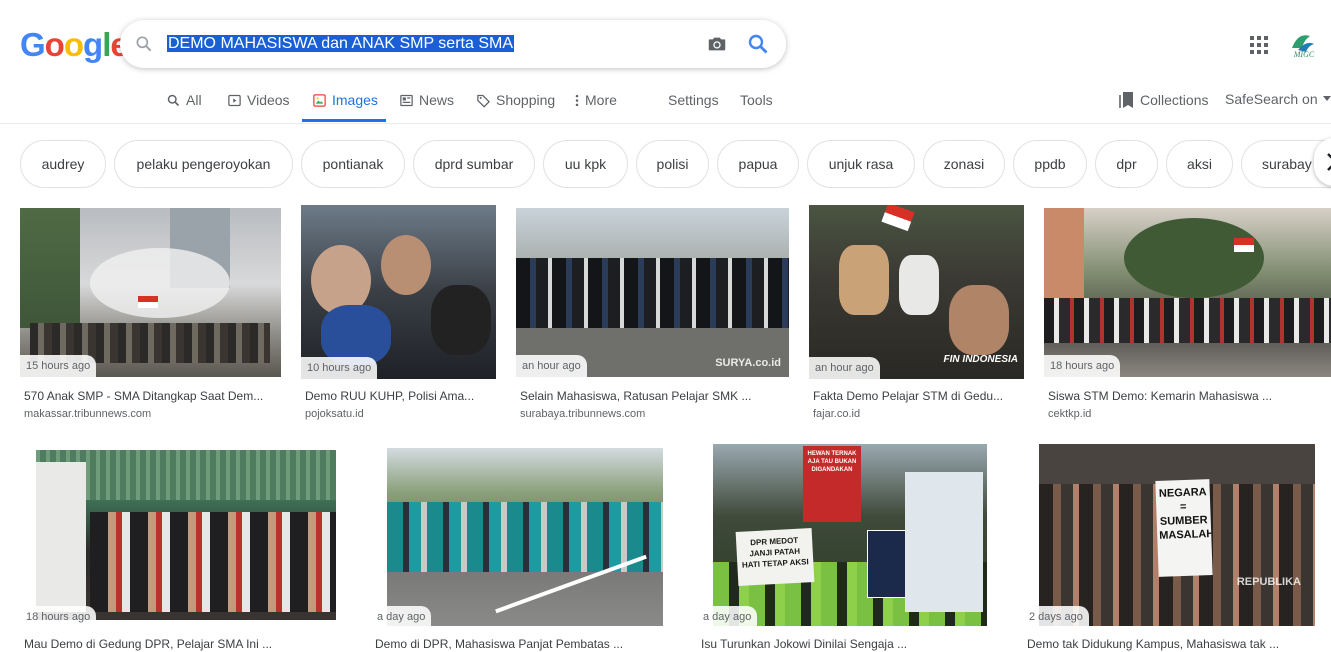 The height and width of the screenshot is (652, 1331). What do you see at coordinates (150, 292) in the screenshot?
I see `result-thumbnail: 15 hours ago` at bounding box center [150, 292].